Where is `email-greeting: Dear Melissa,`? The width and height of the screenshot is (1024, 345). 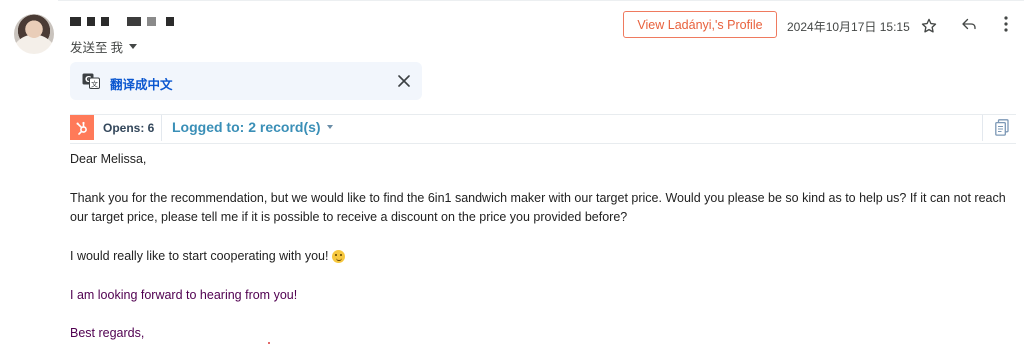
email-greeting: Dear Melissa, is located at coordinates (108, 159).